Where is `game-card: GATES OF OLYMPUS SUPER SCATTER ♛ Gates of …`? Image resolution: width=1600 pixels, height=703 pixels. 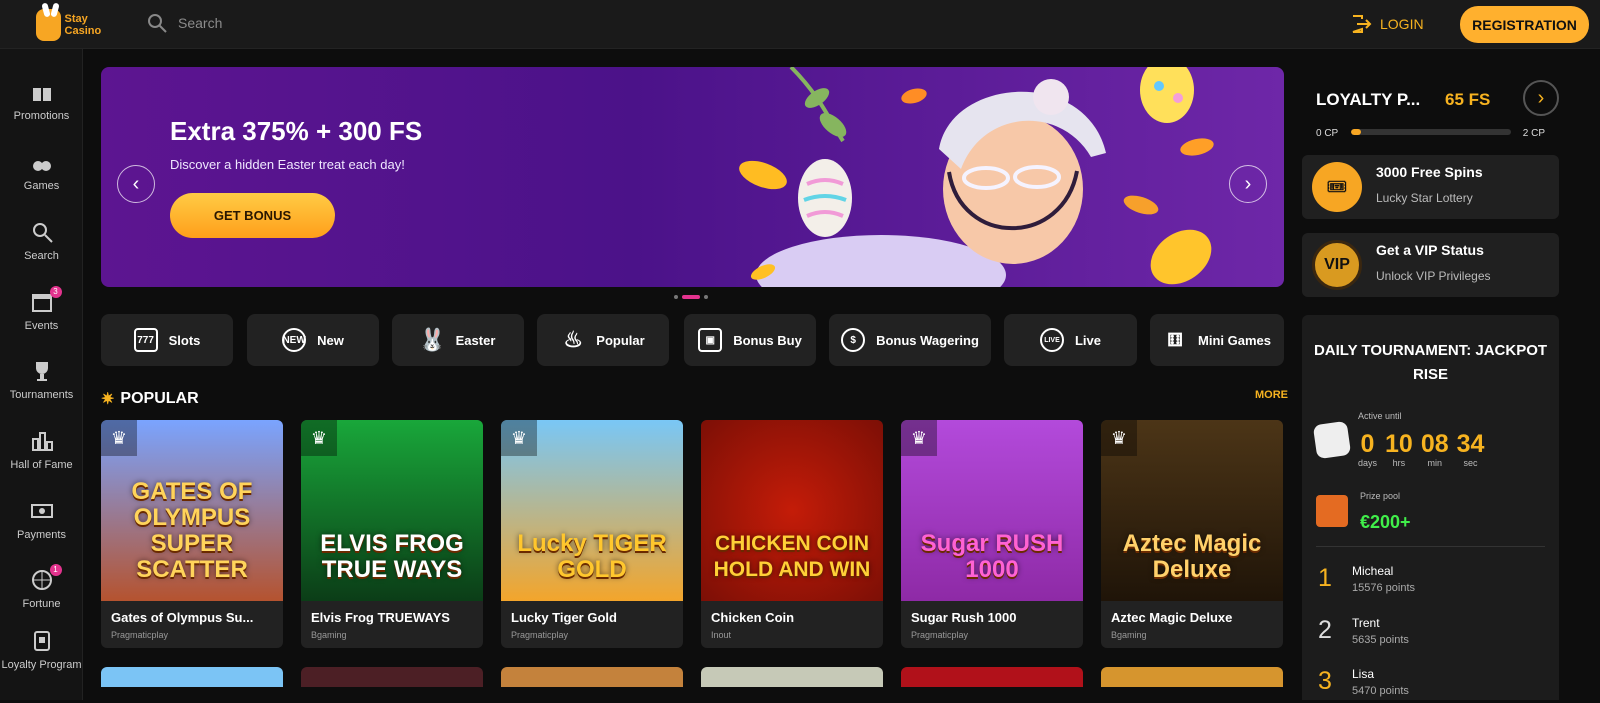
game-card: GATES OF OLYMPUS SUPER SCATTER ♛ Gates of … is located at coordinates (192, 534).